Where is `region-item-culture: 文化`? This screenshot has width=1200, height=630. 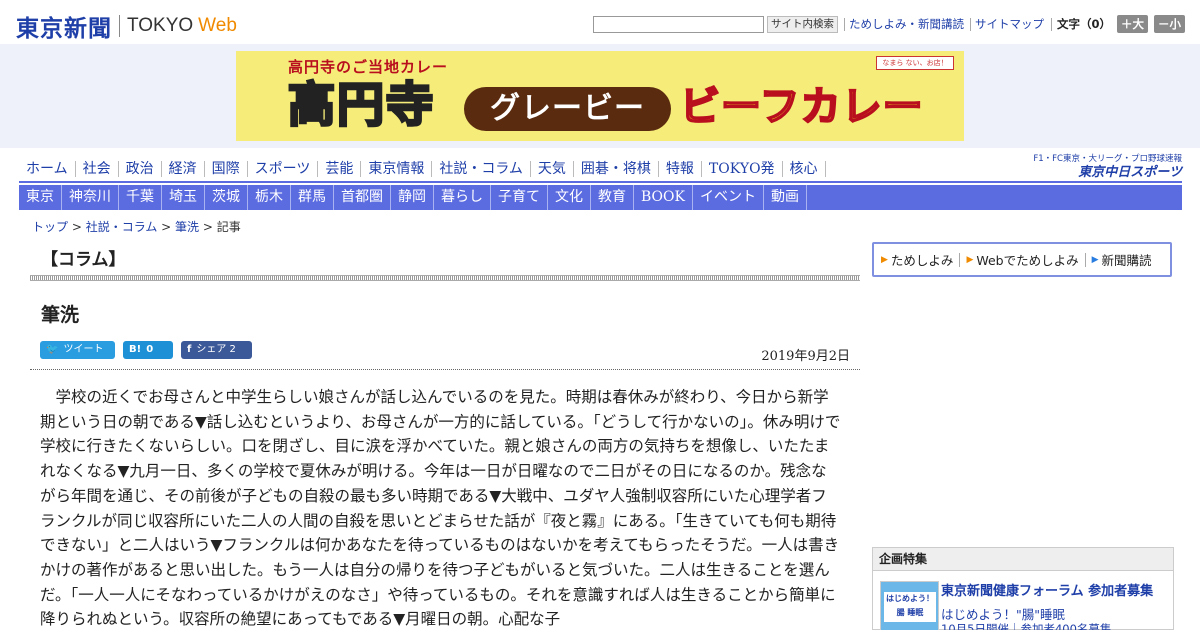 region-item-culture: 文化 is located at coordinates (569, 197).